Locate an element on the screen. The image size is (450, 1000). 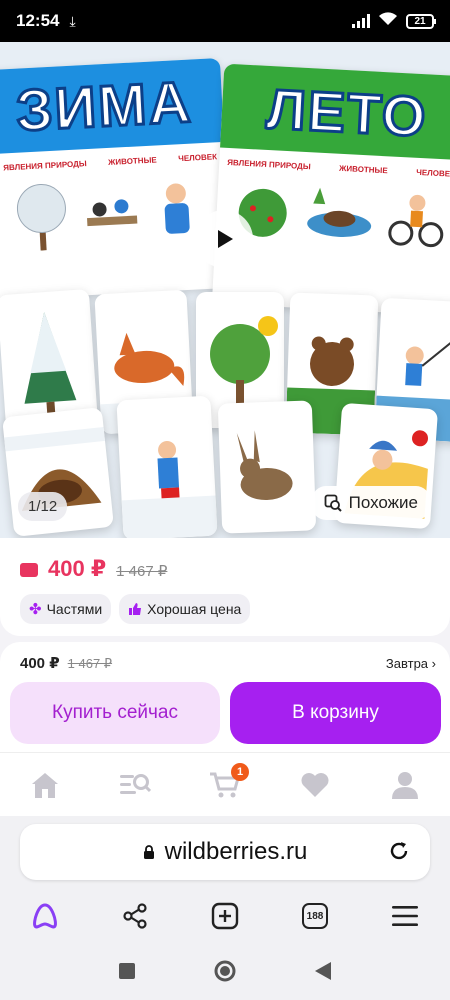
tabs-button: 188 is located at coordinates (315, 916).